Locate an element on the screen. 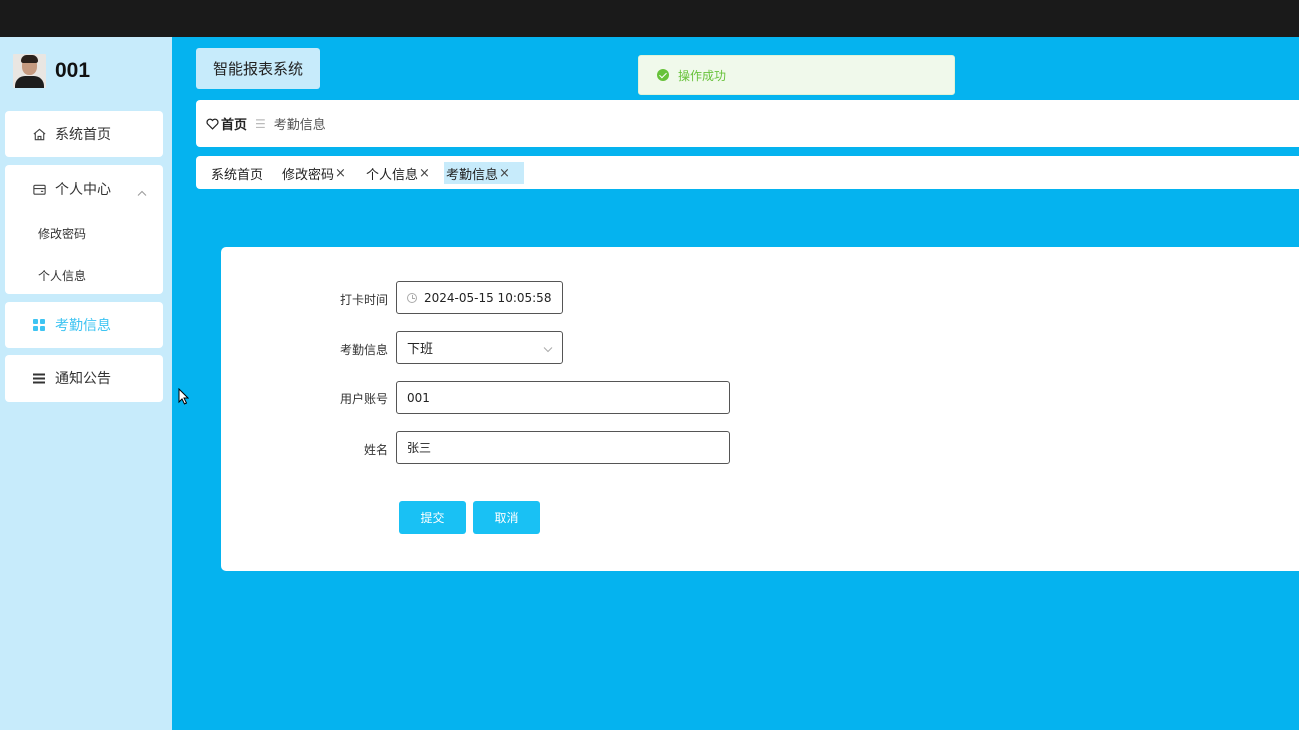 The width and height of the screenshot is (1299, 730). sidebar-item-label: 个人中心 is located at coordinates (83, 190).